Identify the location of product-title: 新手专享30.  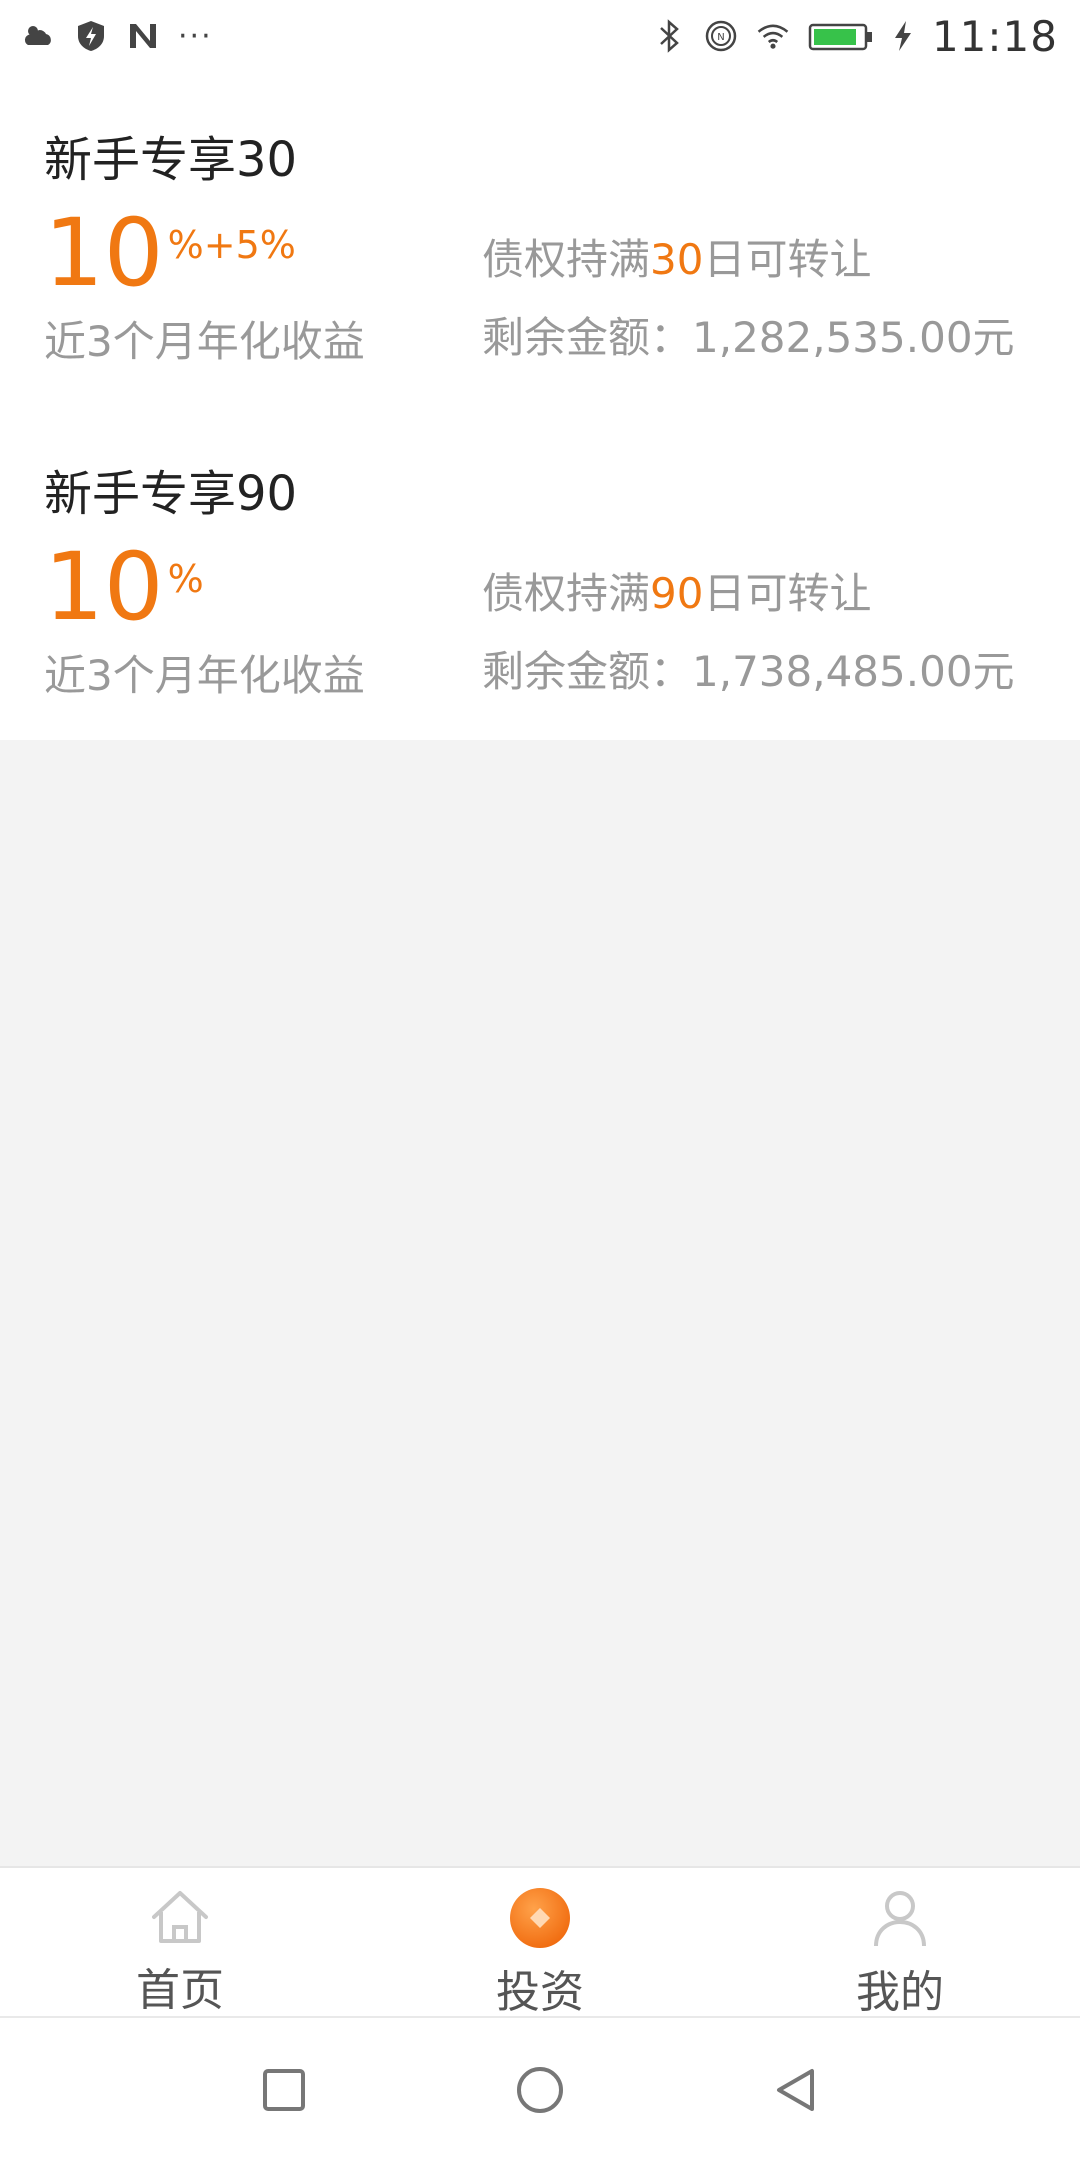
(171, 160).